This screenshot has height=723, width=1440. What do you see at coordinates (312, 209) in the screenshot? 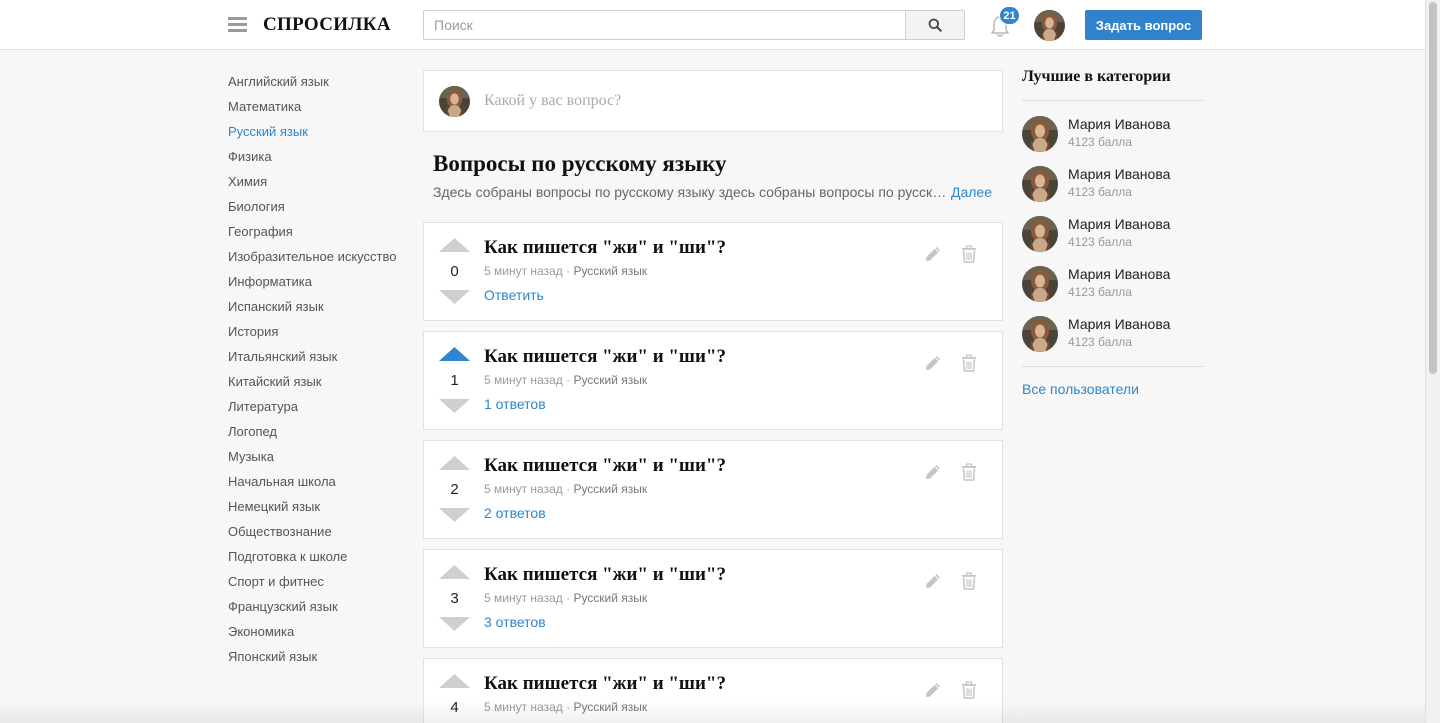
I see `category-link: Биология` at bounding box center [312, 209].